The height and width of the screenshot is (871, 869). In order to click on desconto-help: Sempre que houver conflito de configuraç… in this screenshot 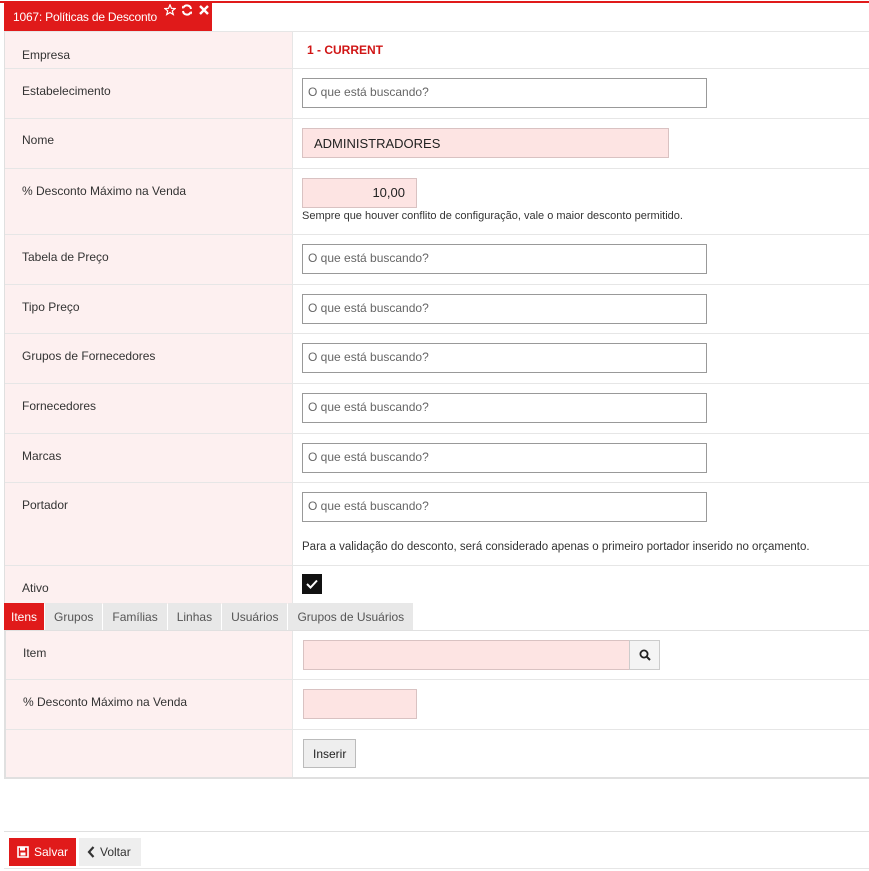, I will do `click(492, 216)`.